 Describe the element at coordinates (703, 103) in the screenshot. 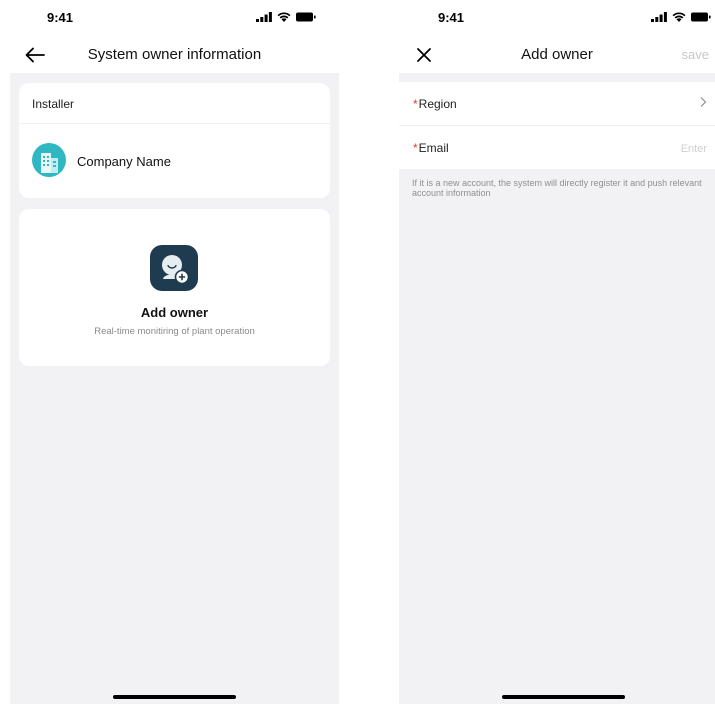

I see `chevron-right-icon` at that location.